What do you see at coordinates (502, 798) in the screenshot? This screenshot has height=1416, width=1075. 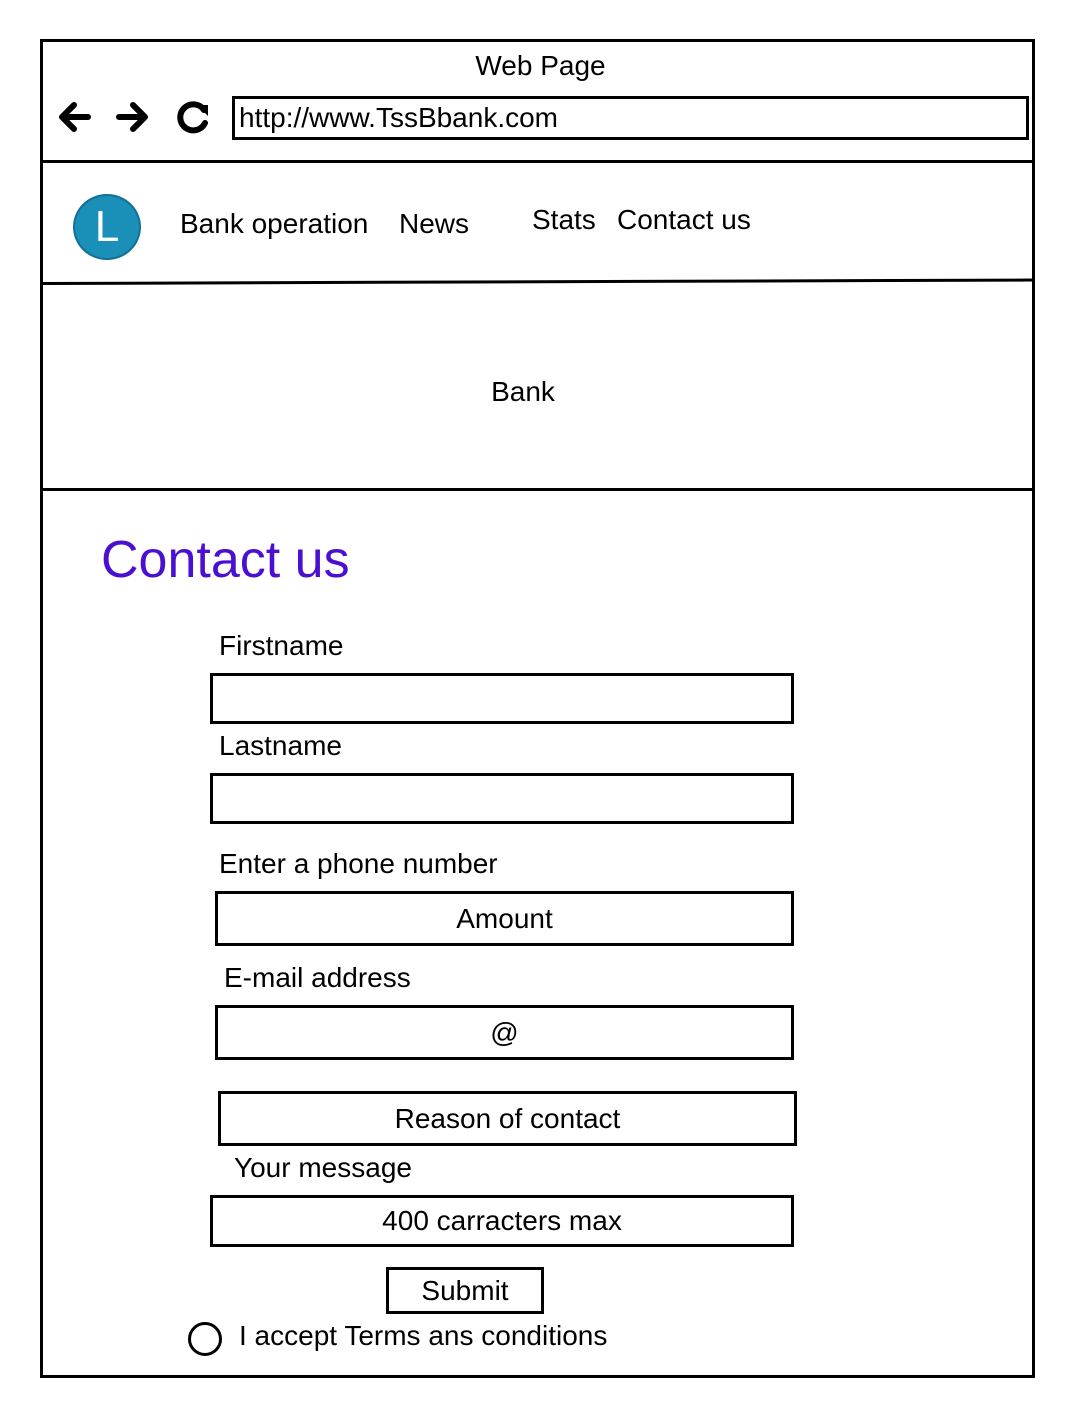 I see `lastname-field` at bounding box center [502, 798].